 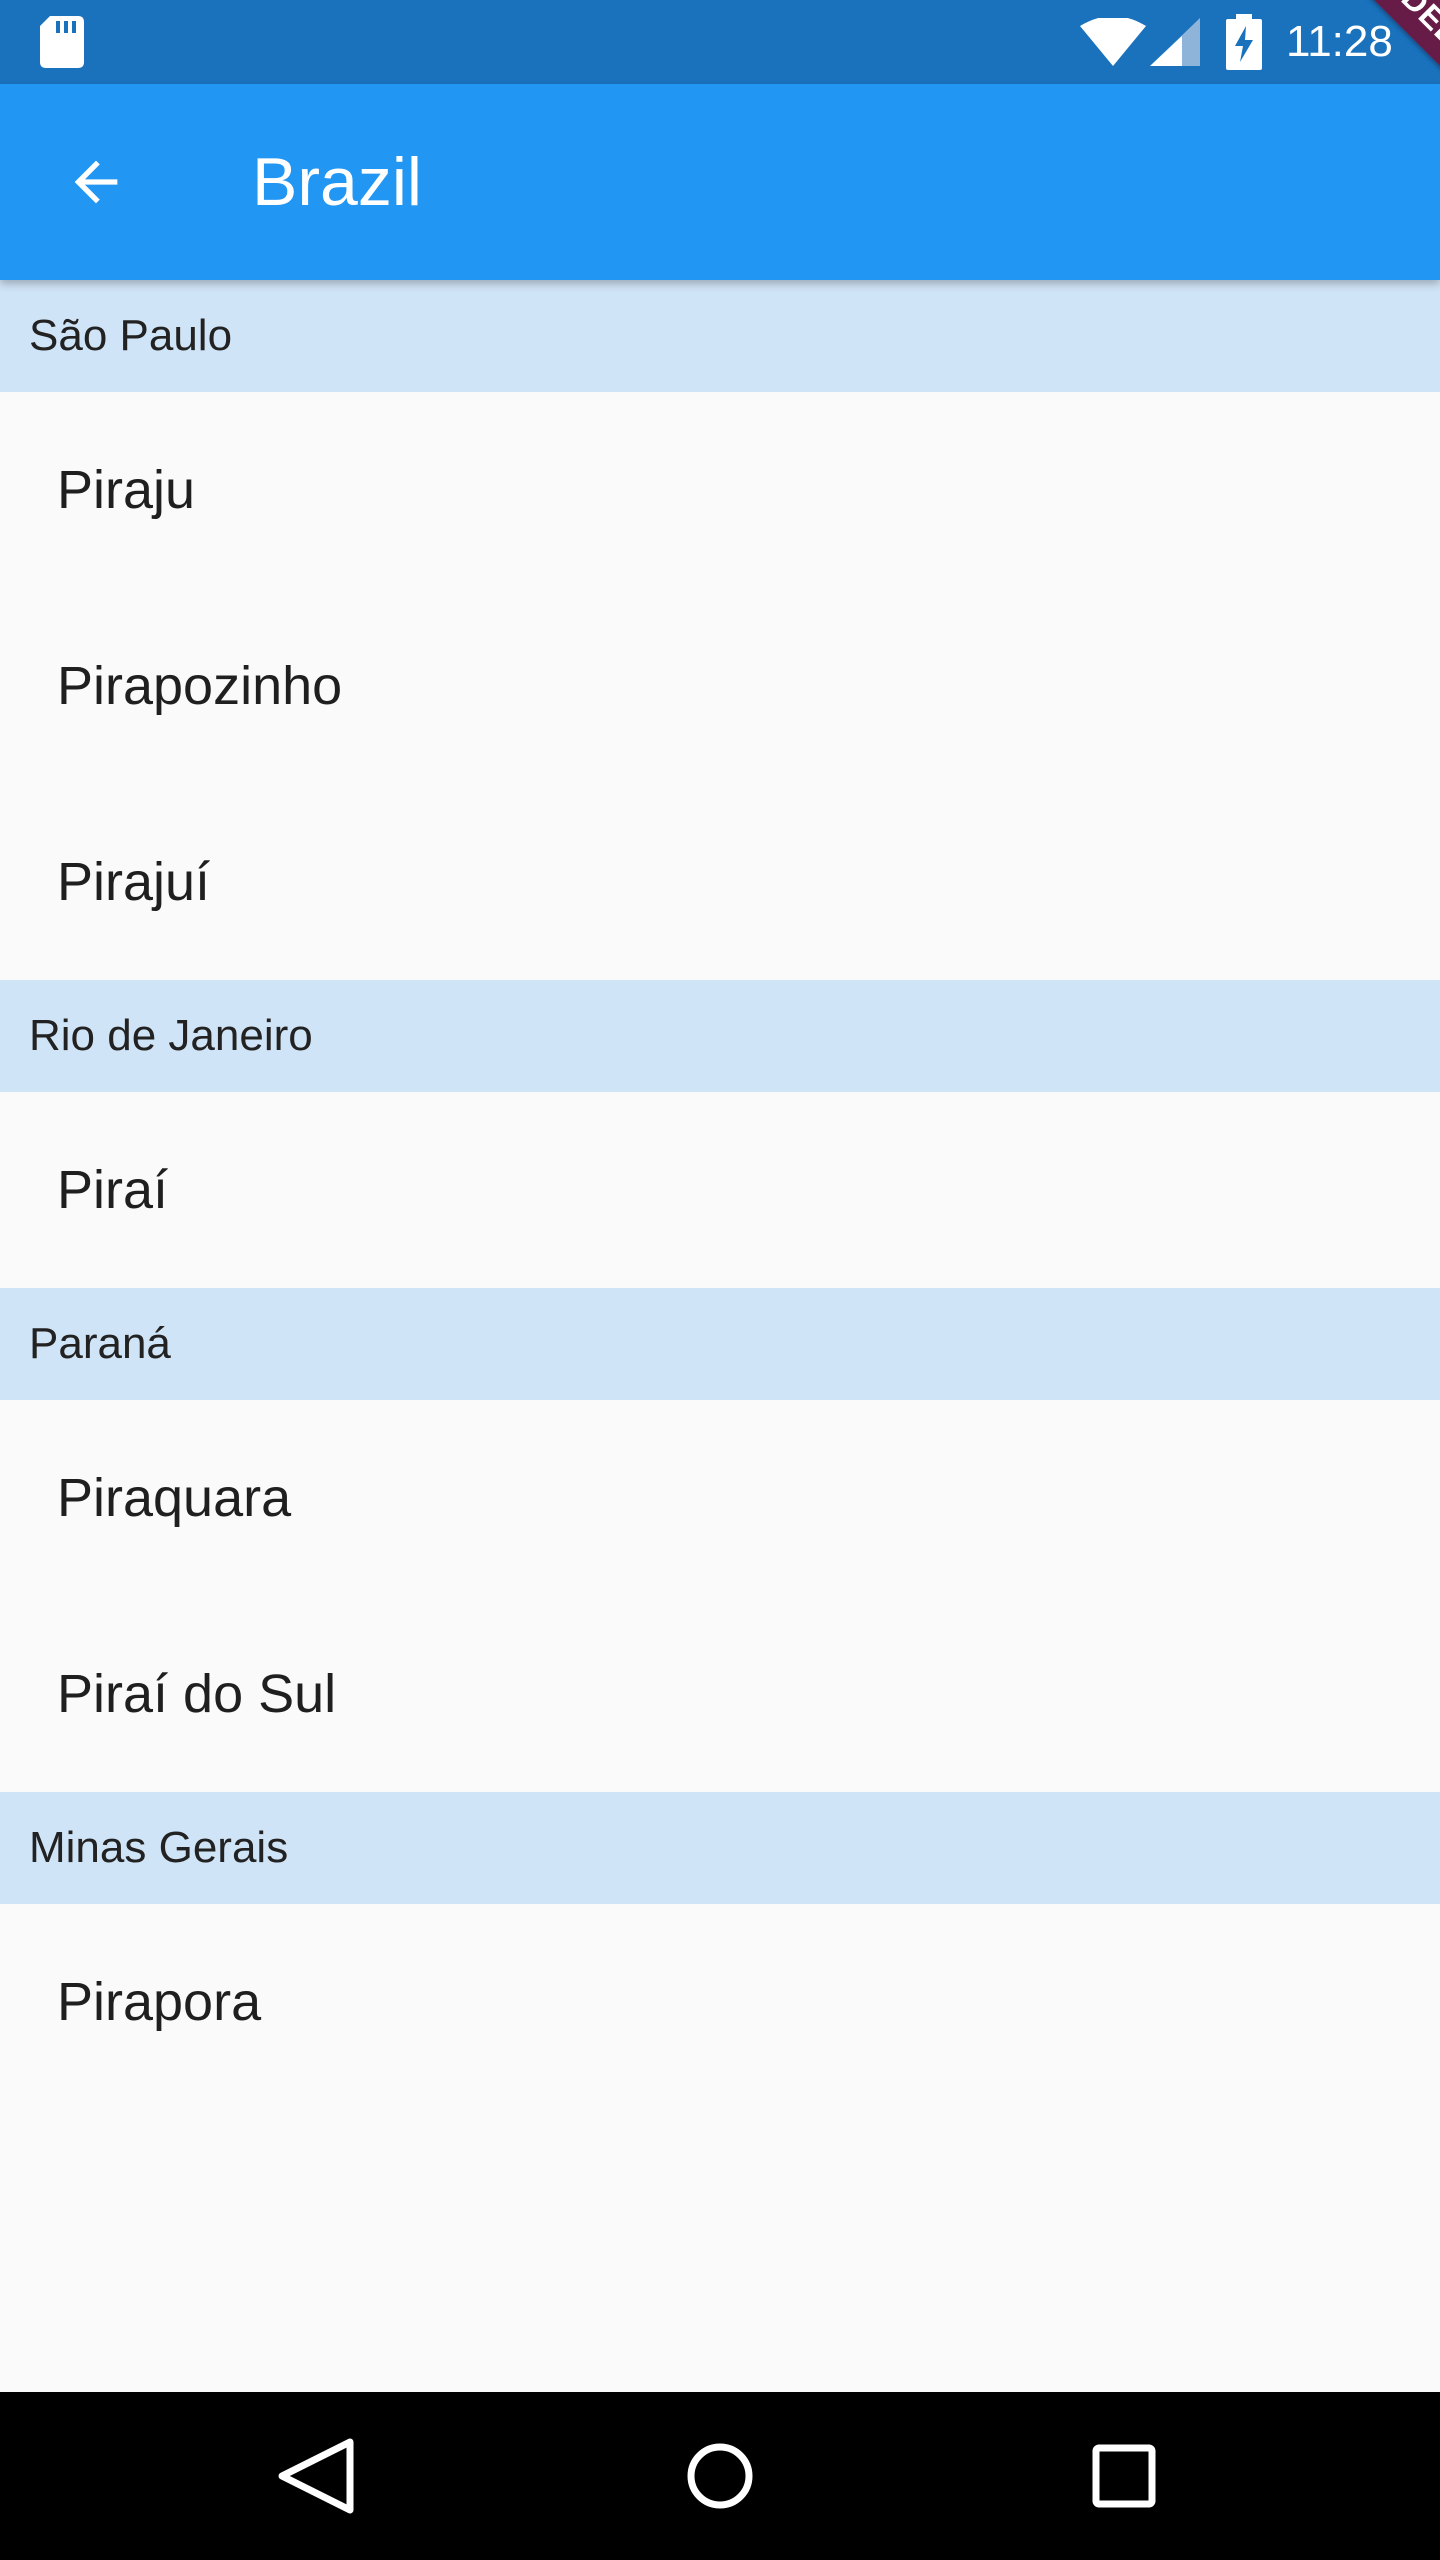 What do you see at coordinates (720, 42) in the screenshot?
I see `status-bar: 11:28` at bounding box center [720, 42].